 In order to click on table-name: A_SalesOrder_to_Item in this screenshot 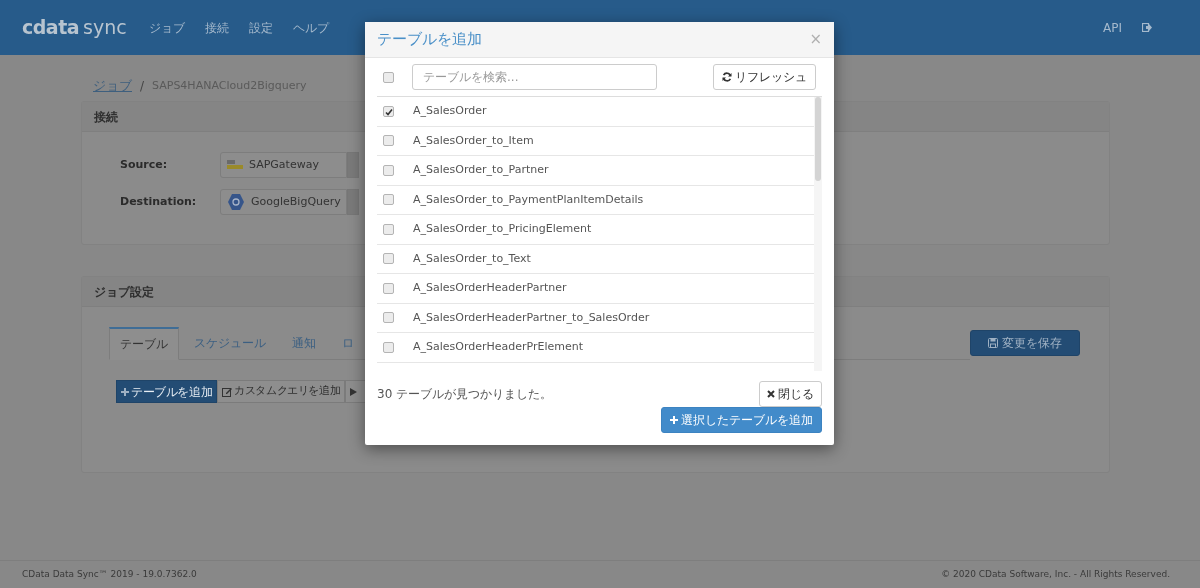, I will do `click(473, 140)`.